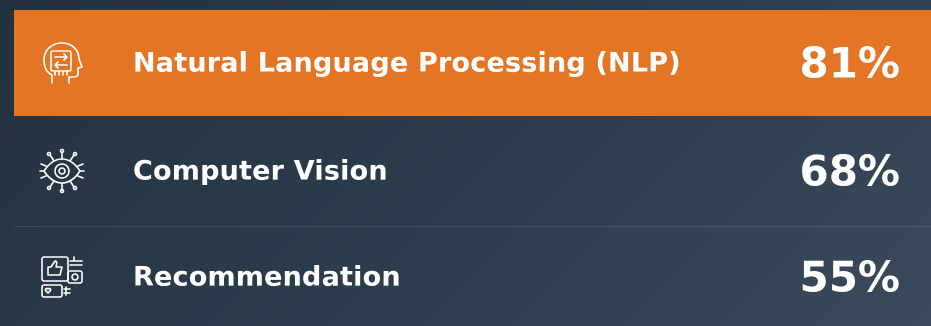 Image resolution: width=931 pixels, height=326 pixels. What do you see at coordinates (849, 276) in the screenshot?
I see `item-percentage: 55%` at bounding box center [849, 276].